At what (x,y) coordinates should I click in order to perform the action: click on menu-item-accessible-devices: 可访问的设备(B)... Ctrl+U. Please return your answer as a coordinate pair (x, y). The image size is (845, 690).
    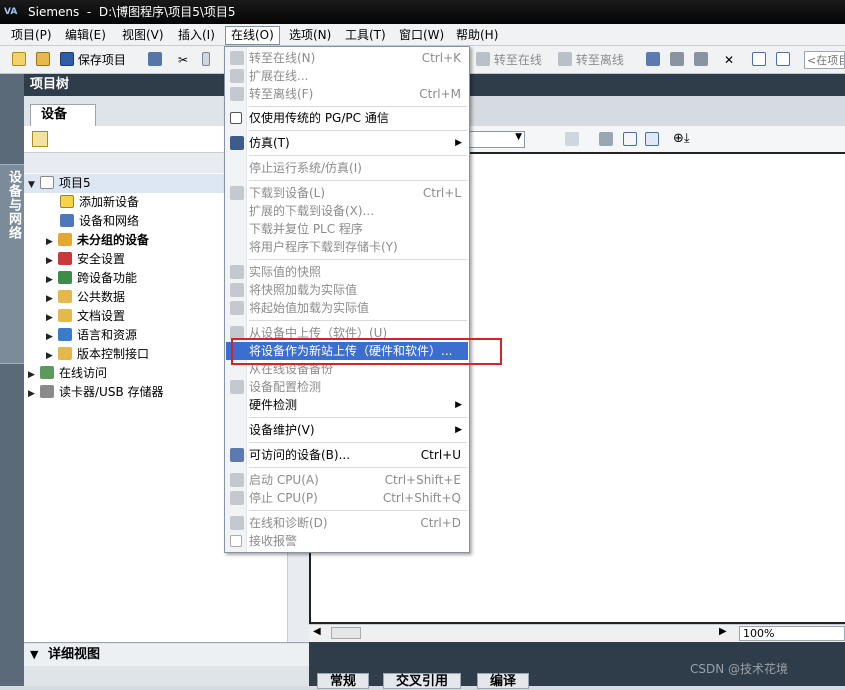
    Looking at the image, I should click on (347, 455).